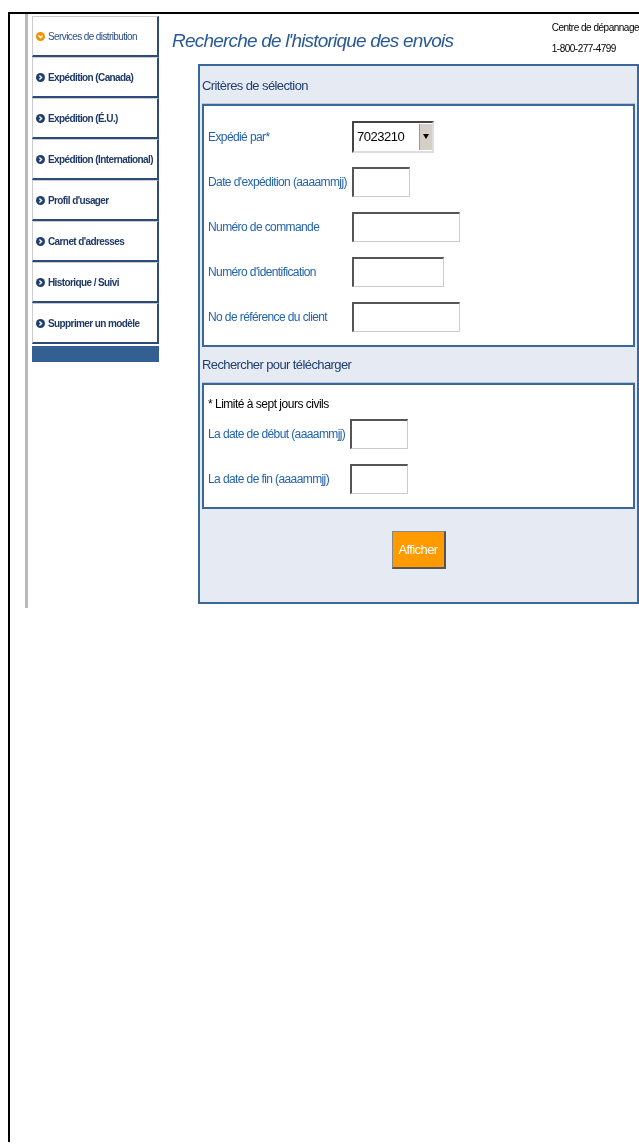 This screenshot has height=1144, width=639. I want to click on page-title: Recherche de l'historique des envois, so click(313, 41).